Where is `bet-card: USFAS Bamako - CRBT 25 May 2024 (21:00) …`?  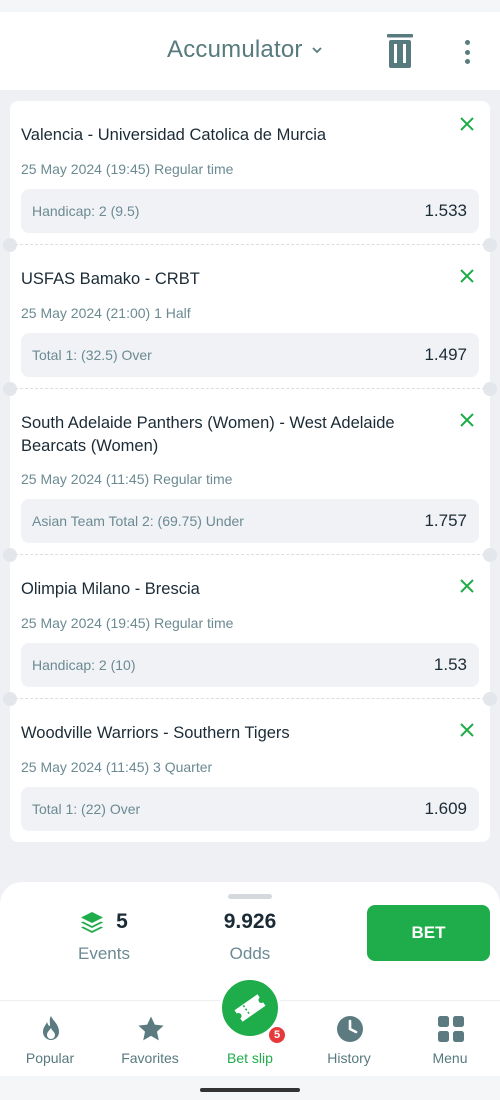 bet-card: USFAS Bamako - CRBT 25 May 2024 (21:00) … is located at coordinates (250, 317).